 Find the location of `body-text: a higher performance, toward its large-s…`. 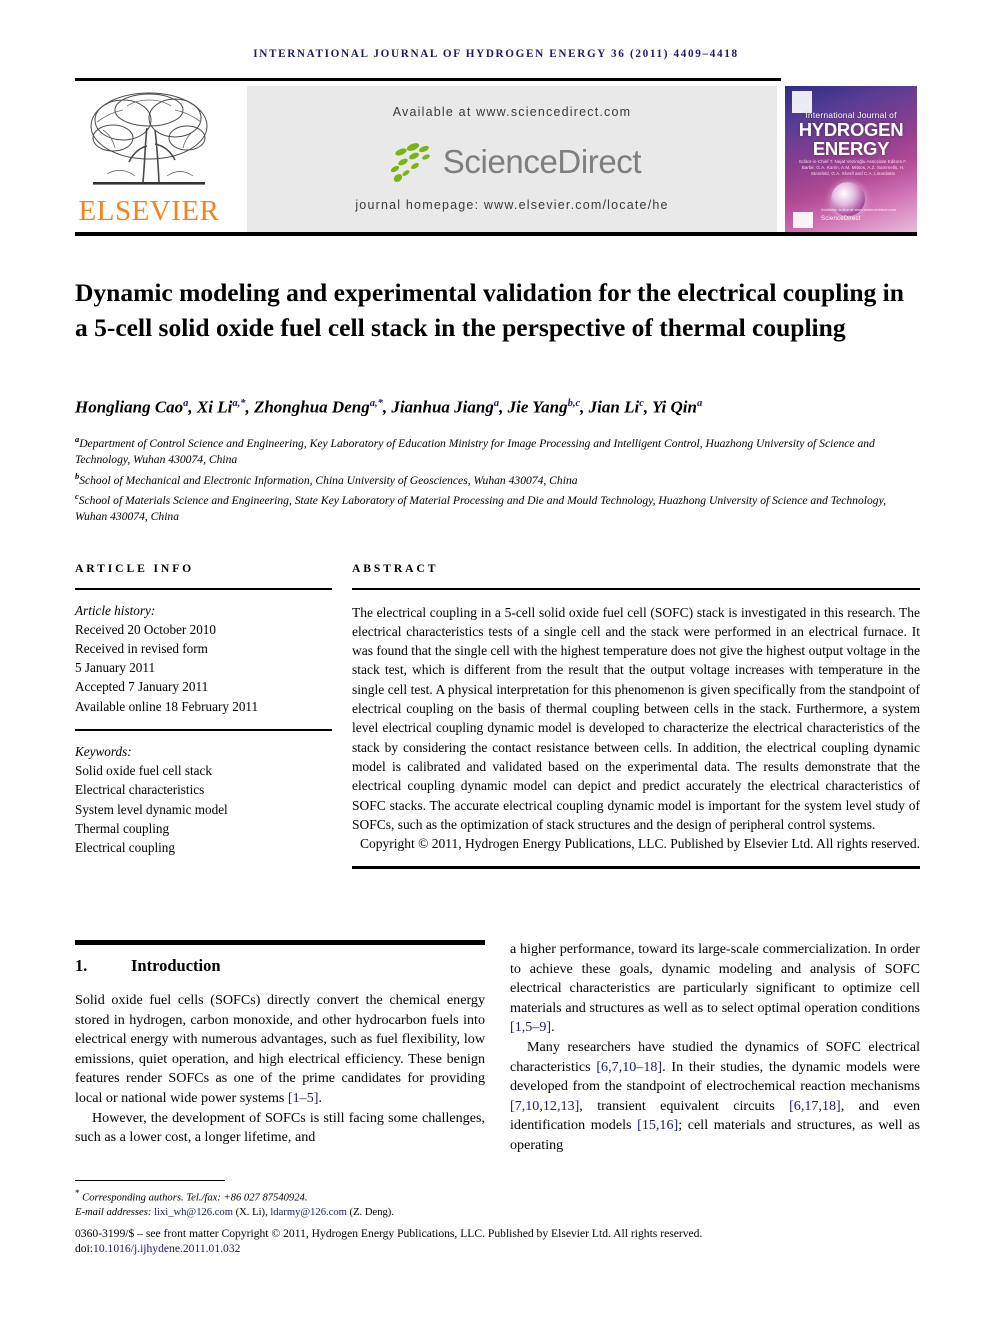

body-text: a higher performance, toward its large-s… is located at coordinates (715, 978).